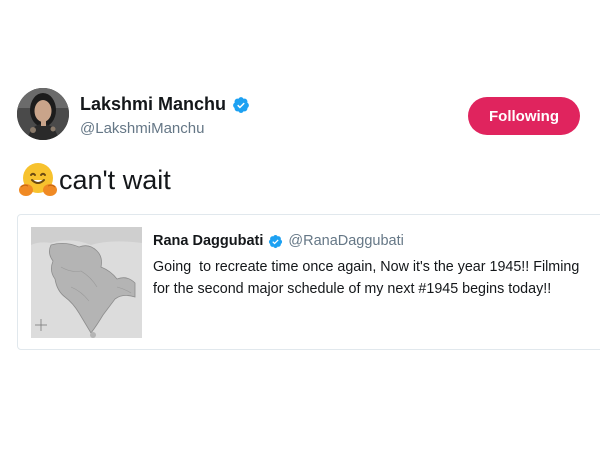  I want to click on quoted-author-handle: @RanaDaggubati, so click(346, 241).